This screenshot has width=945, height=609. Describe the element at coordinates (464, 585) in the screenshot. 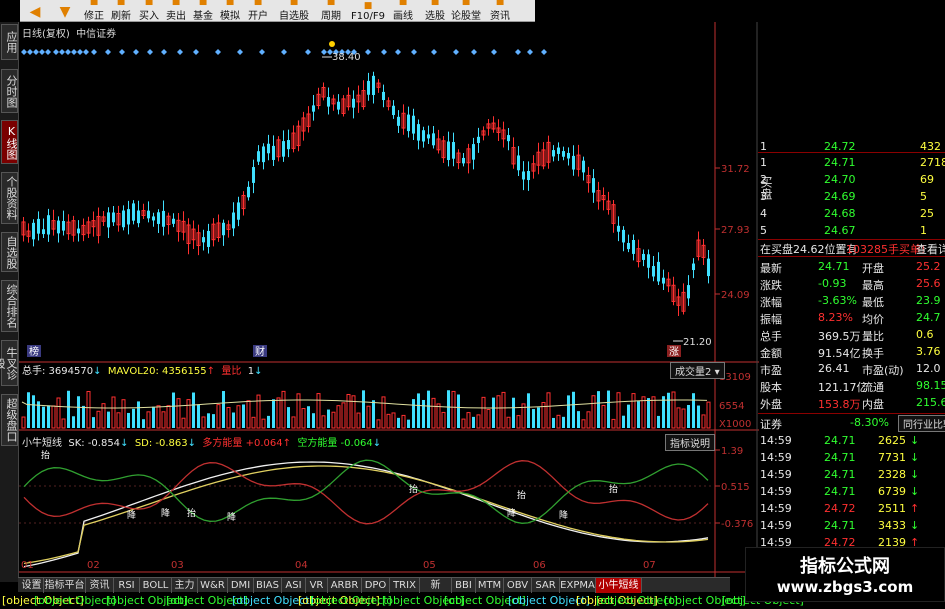

I see `indicator-tab: BBI` at that location.